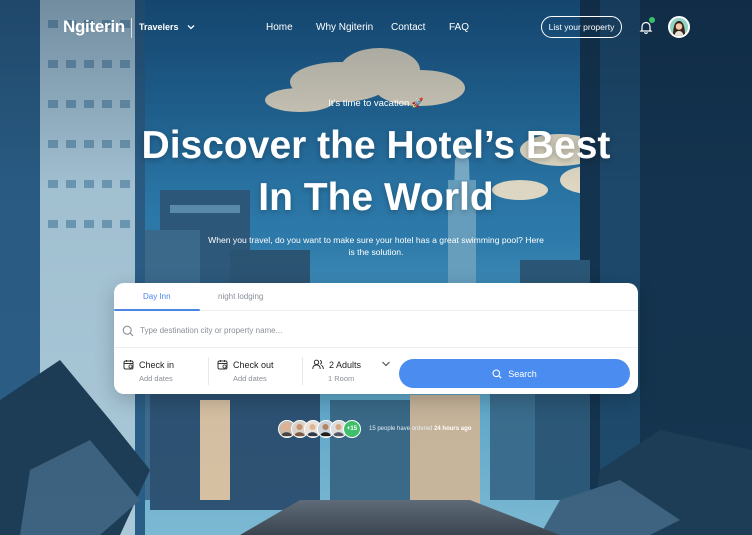  Describe the element at coordinates (376, 347) in the screenshot. I see `card-divider` at that location.